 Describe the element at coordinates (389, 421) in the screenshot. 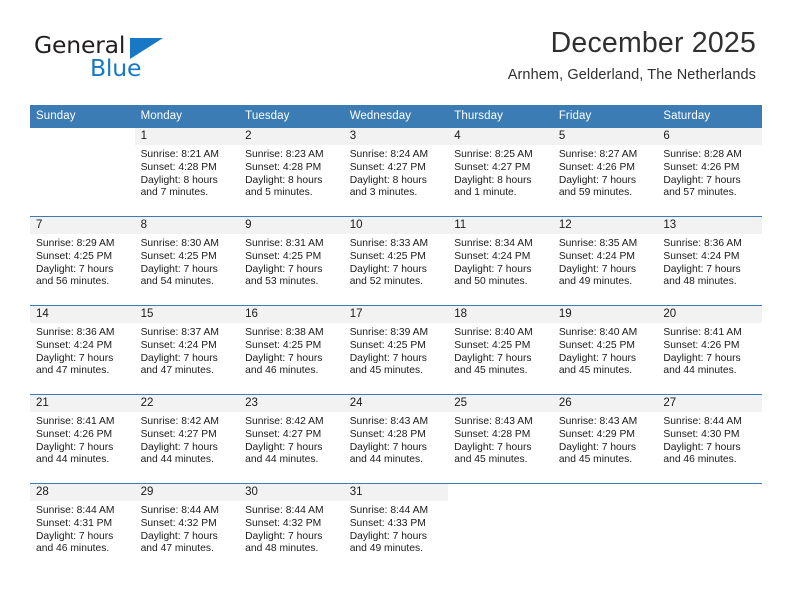

I see `sunrise-text: Sunrise: 8:43 AM` at that location.